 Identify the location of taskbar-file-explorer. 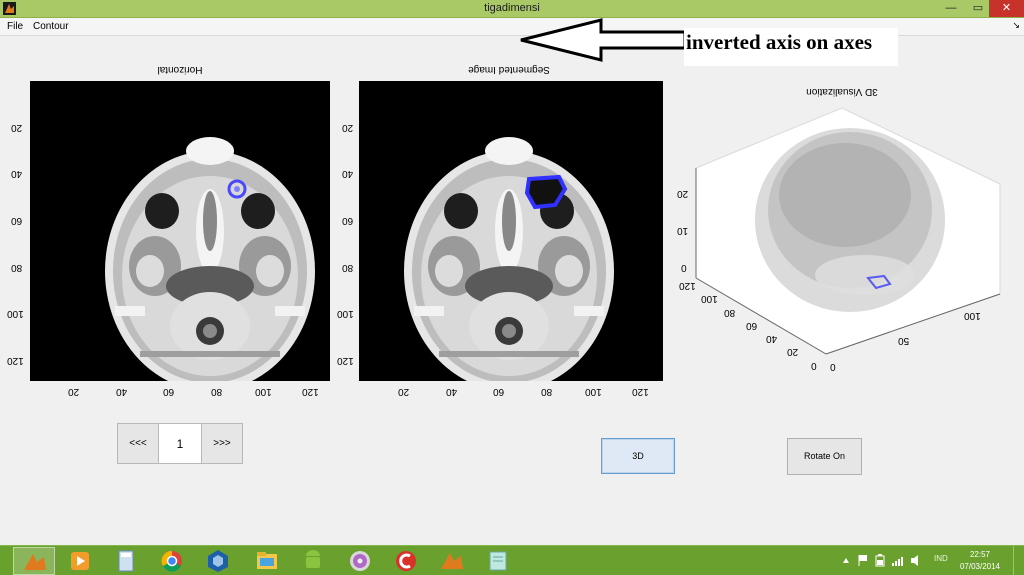
(267, 561).